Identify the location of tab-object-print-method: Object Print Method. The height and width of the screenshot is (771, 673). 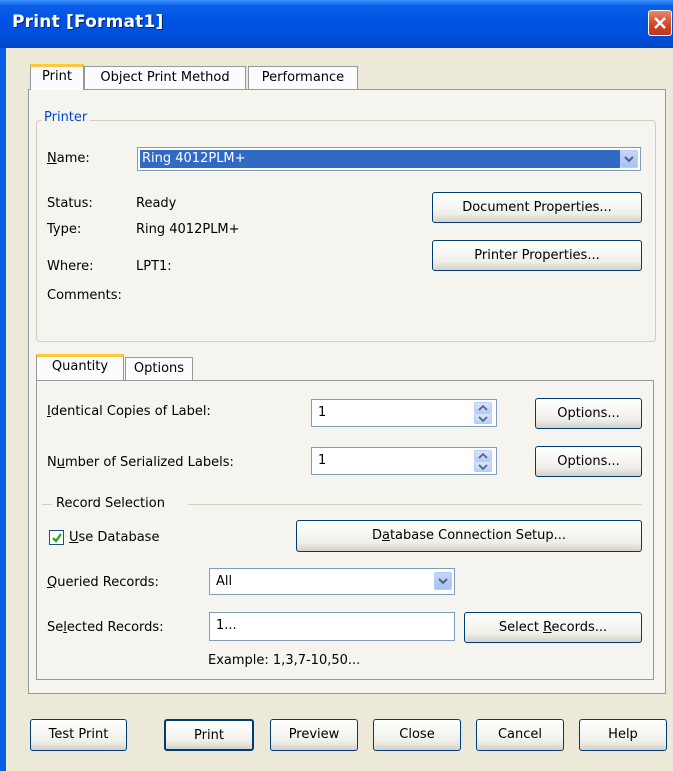
(165, 78).